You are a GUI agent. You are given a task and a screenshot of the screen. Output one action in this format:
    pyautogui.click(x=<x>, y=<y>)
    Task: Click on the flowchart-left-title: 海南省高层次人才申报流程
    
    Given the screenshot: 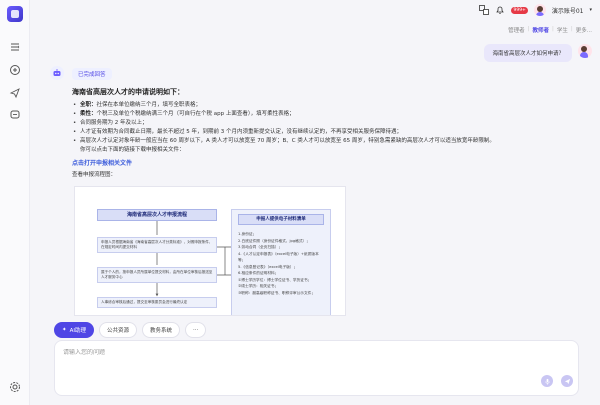 What is the action you would take?
    pyautogui.click(x=157, y=215)
    